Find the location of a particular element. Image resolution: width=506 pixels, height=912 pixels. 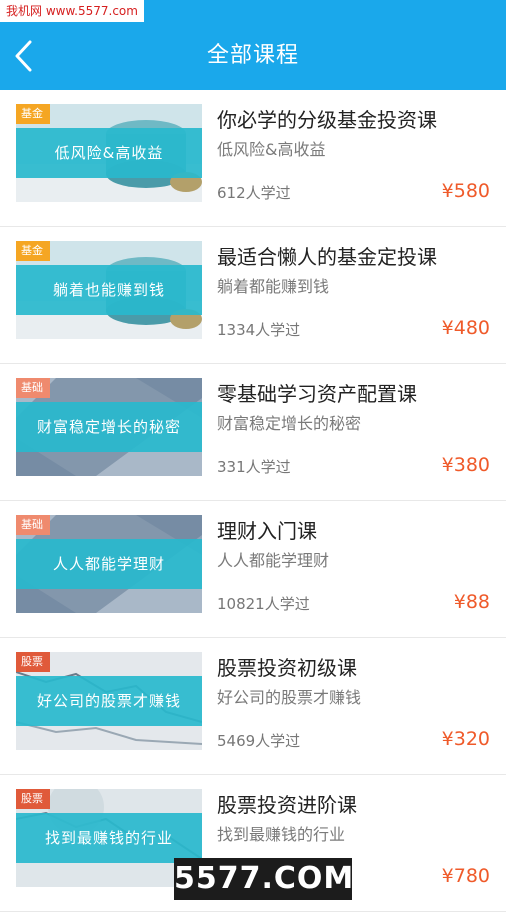

app-header: 全部课程 is located at coordinates (253, 56).